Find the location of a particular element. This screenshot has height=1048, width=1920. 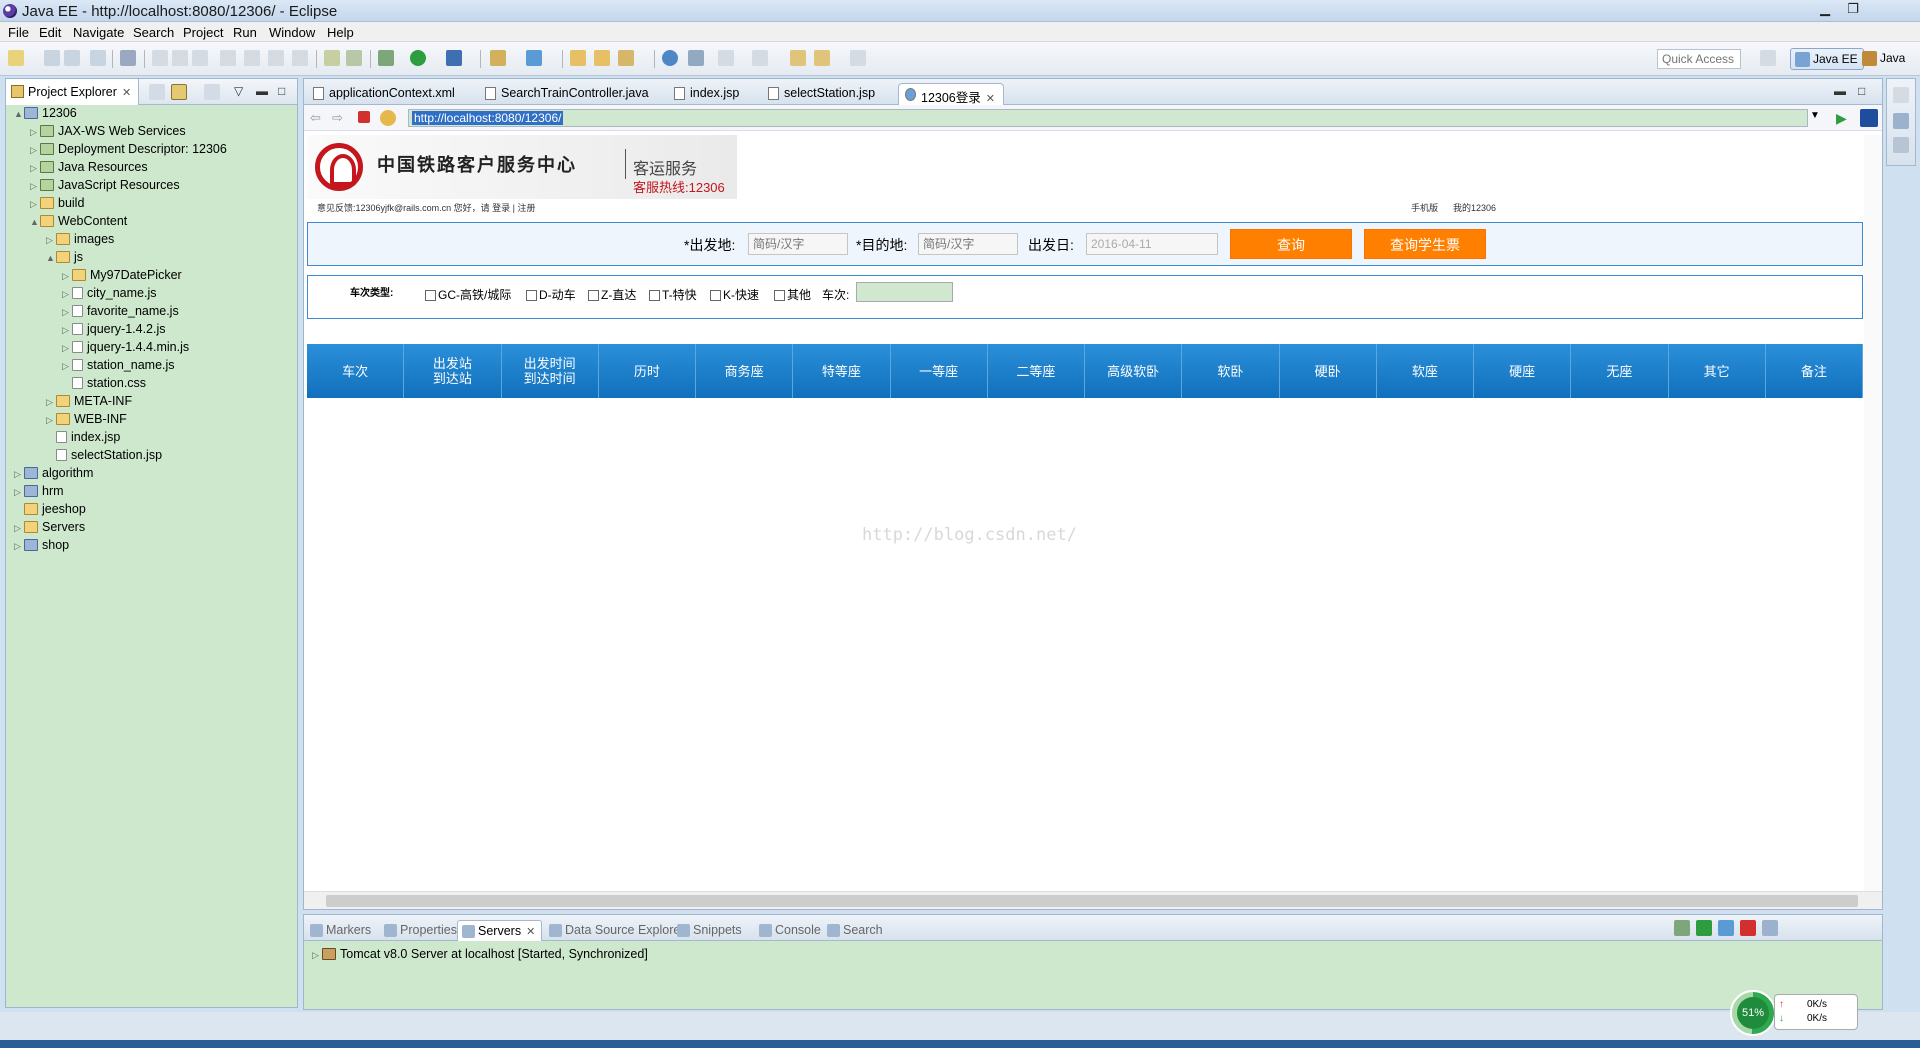

filter-z: Z-直达 is located at coordinates (612, 294).